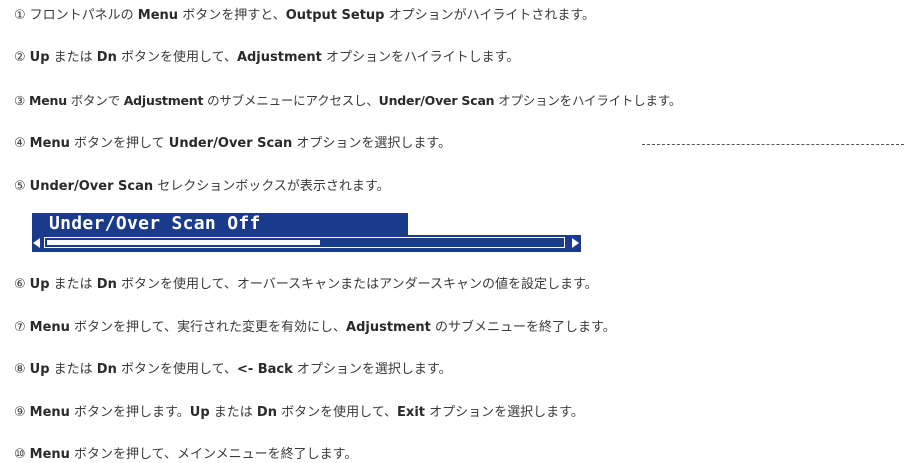  Describe the element at coordinates (20, 327) in the screenshot. I see `step-number: ⑦` at that location.